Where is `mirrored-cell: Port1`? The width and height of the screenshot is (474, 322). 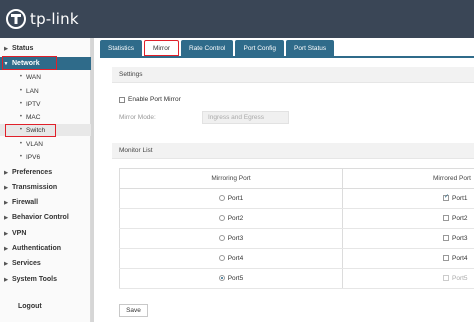
mirrored-cell: Port1 is located at coordinates (408, 198).